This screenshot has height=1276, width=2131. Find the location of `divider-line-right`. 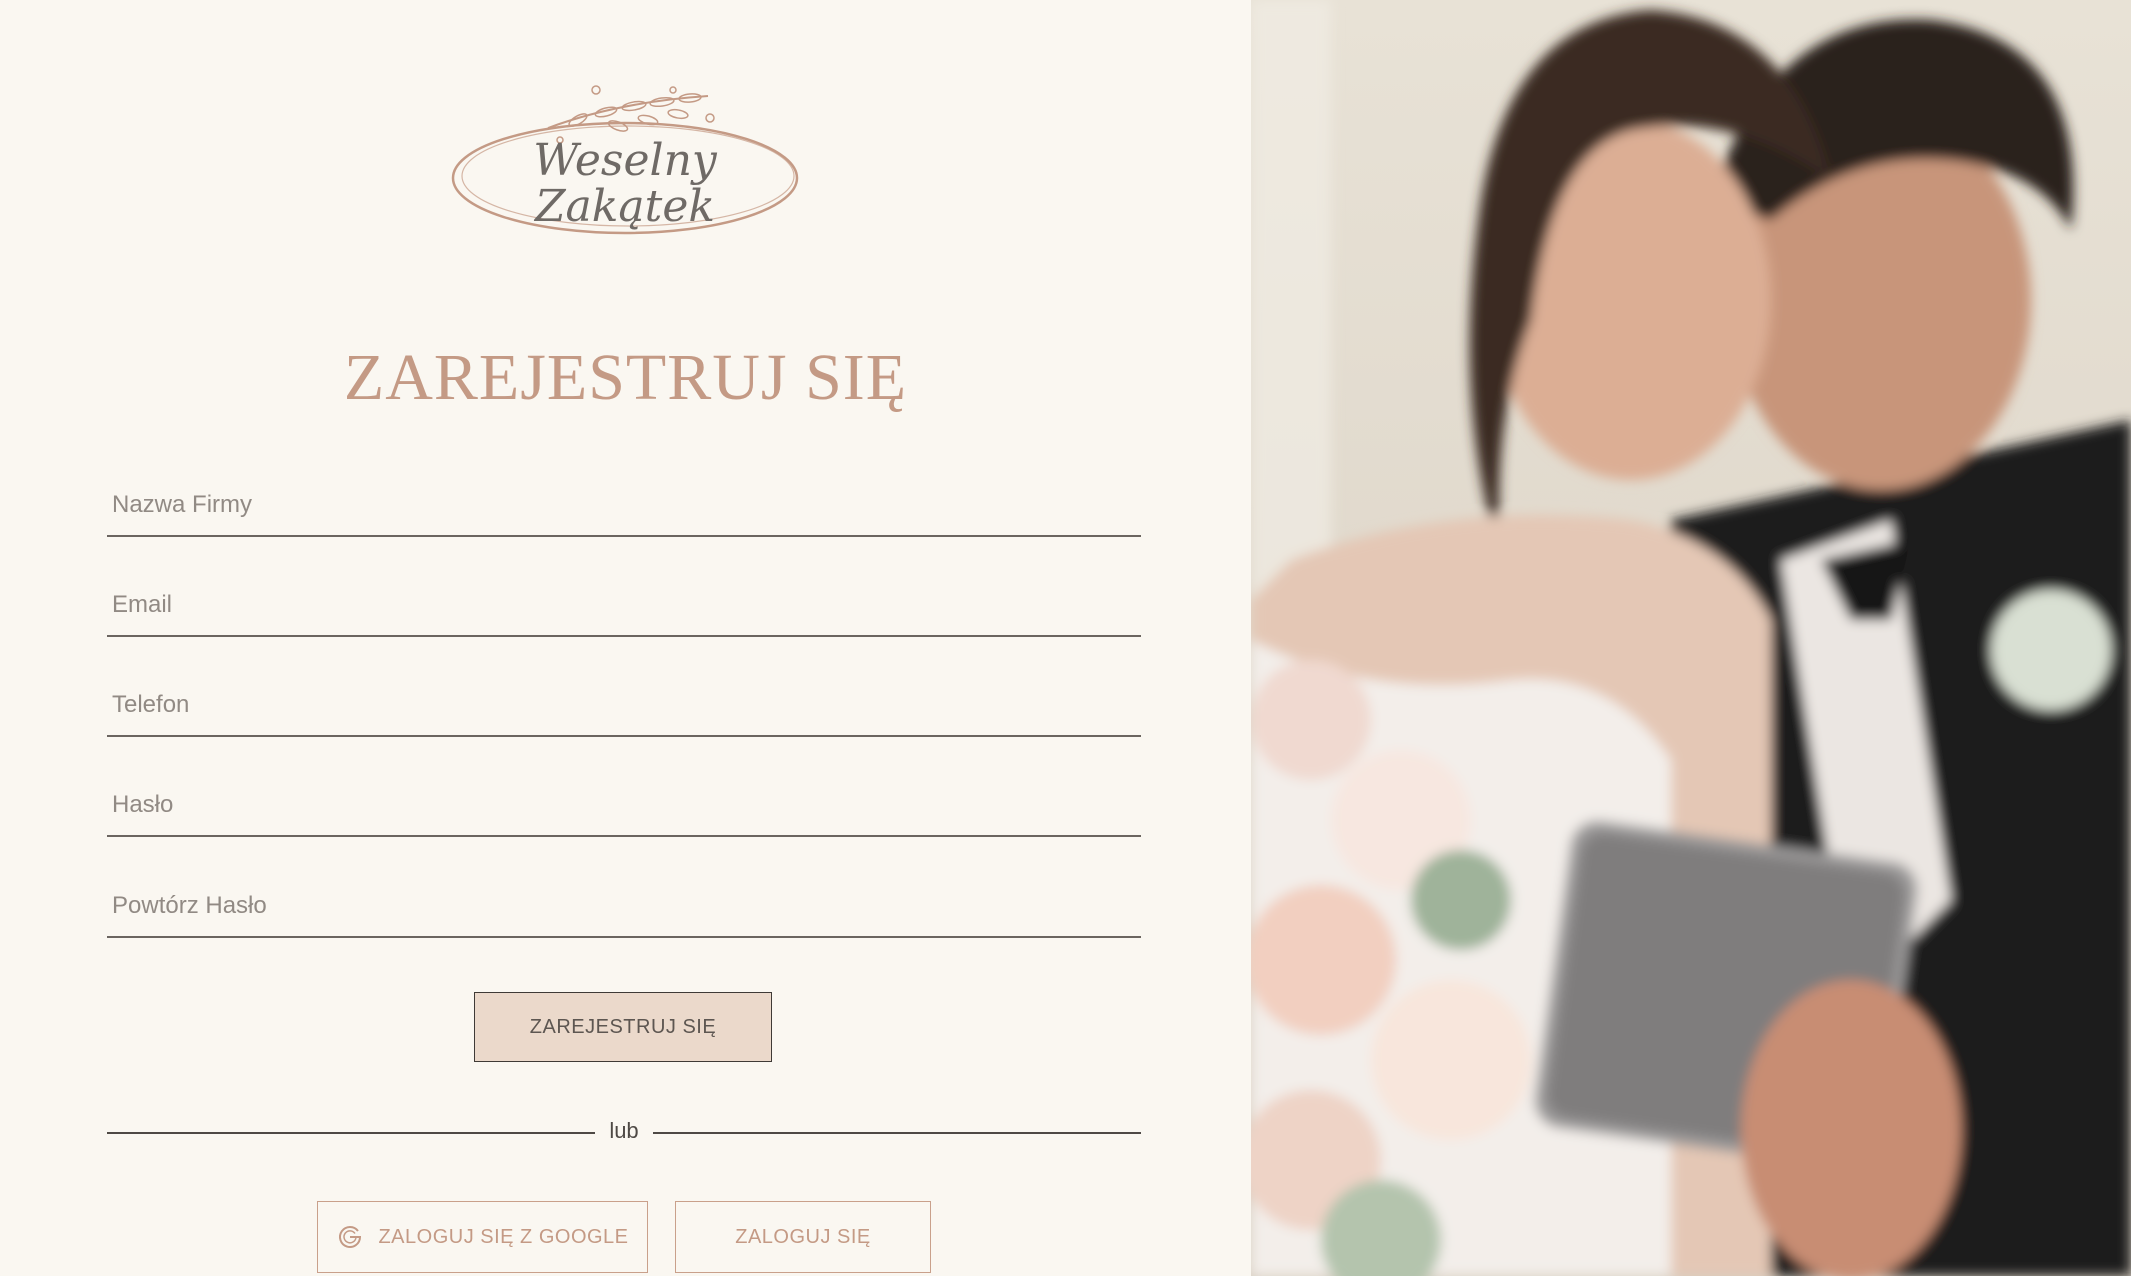

divider-line-right is located at coordinates (897, 1133).